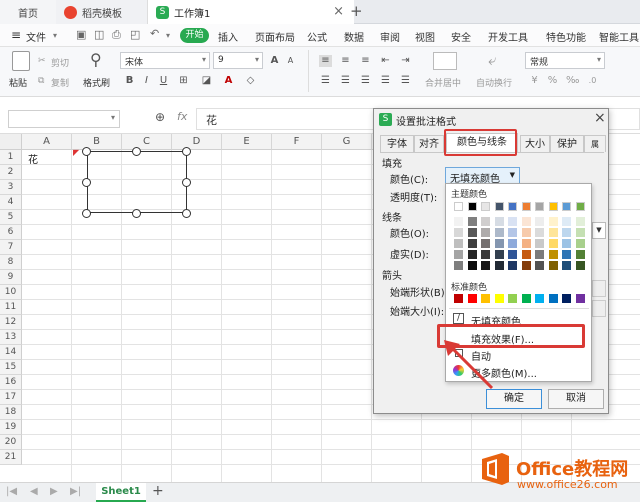  Describe the element at coordinates (11, 232) in the screenshot. I see `row-header-6: 6` at that location.